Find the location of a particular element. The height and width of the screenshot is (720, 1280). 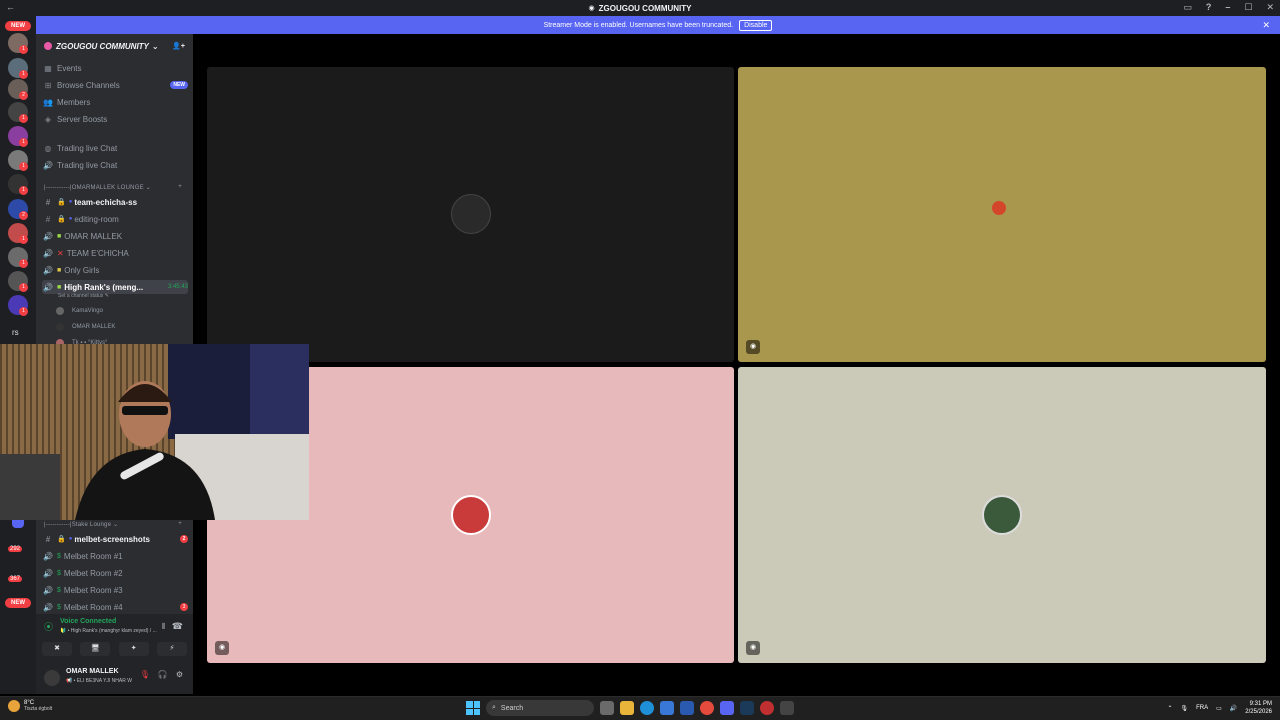

menu-label: Browse Channels is located at coordinates (88, 85).